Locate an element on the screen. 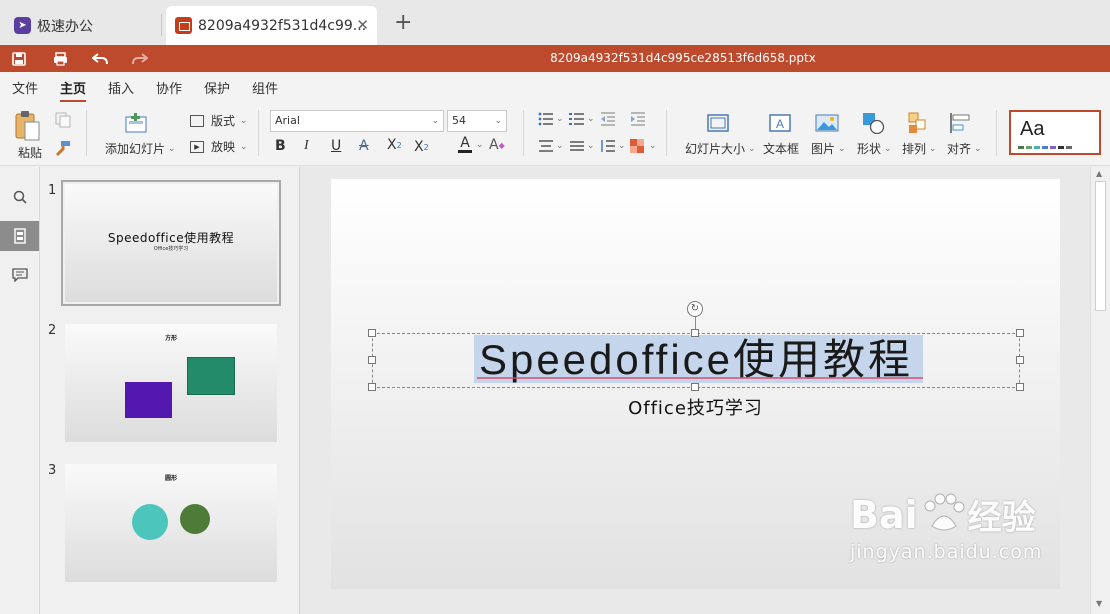 The height and width of the screenshot is (614, 1110). vertical-scrollbar: ▲ ▼ is located at coordinates (1100, 390).